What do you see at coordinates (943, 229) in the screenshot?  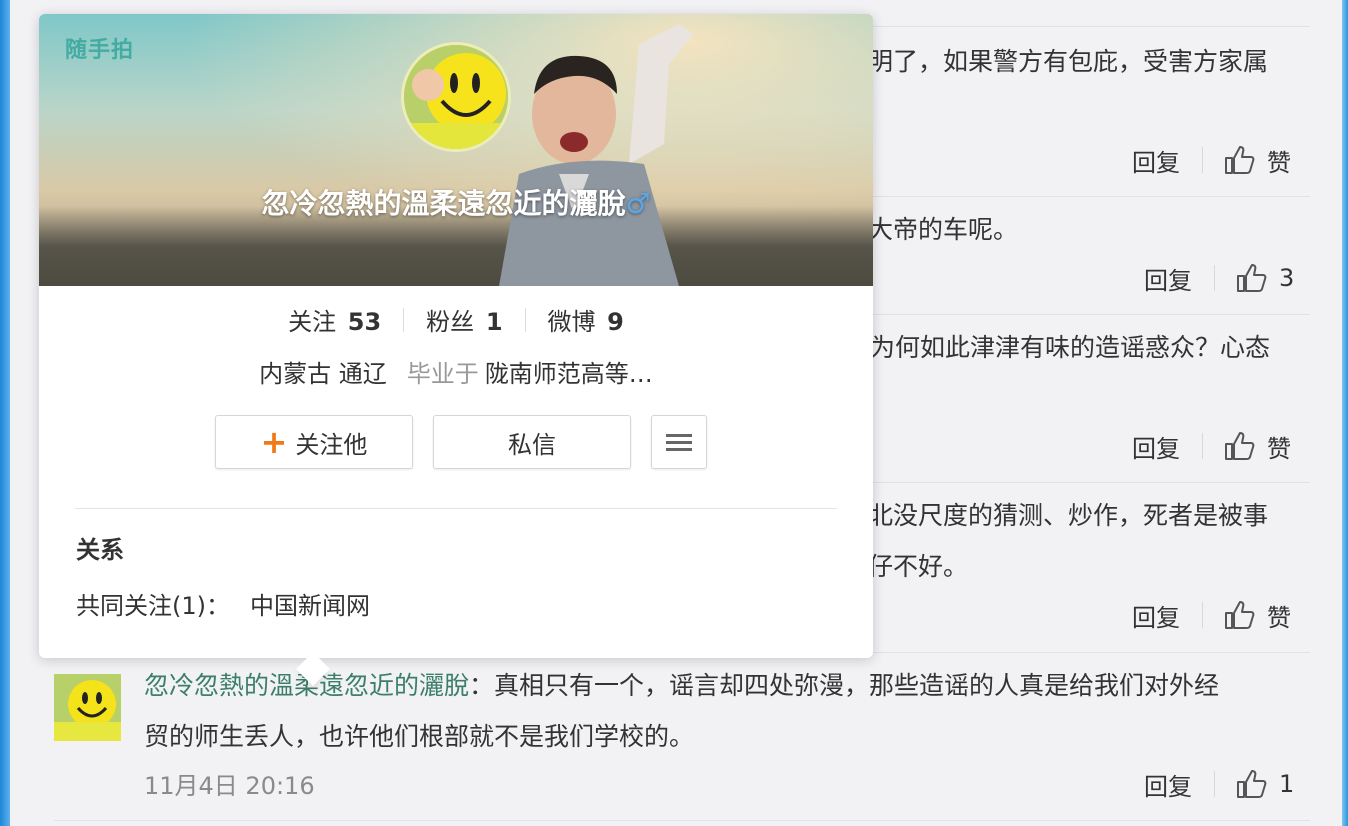 I see `comment-text: 大帝的车呢。` at bounding box center [943, 229].